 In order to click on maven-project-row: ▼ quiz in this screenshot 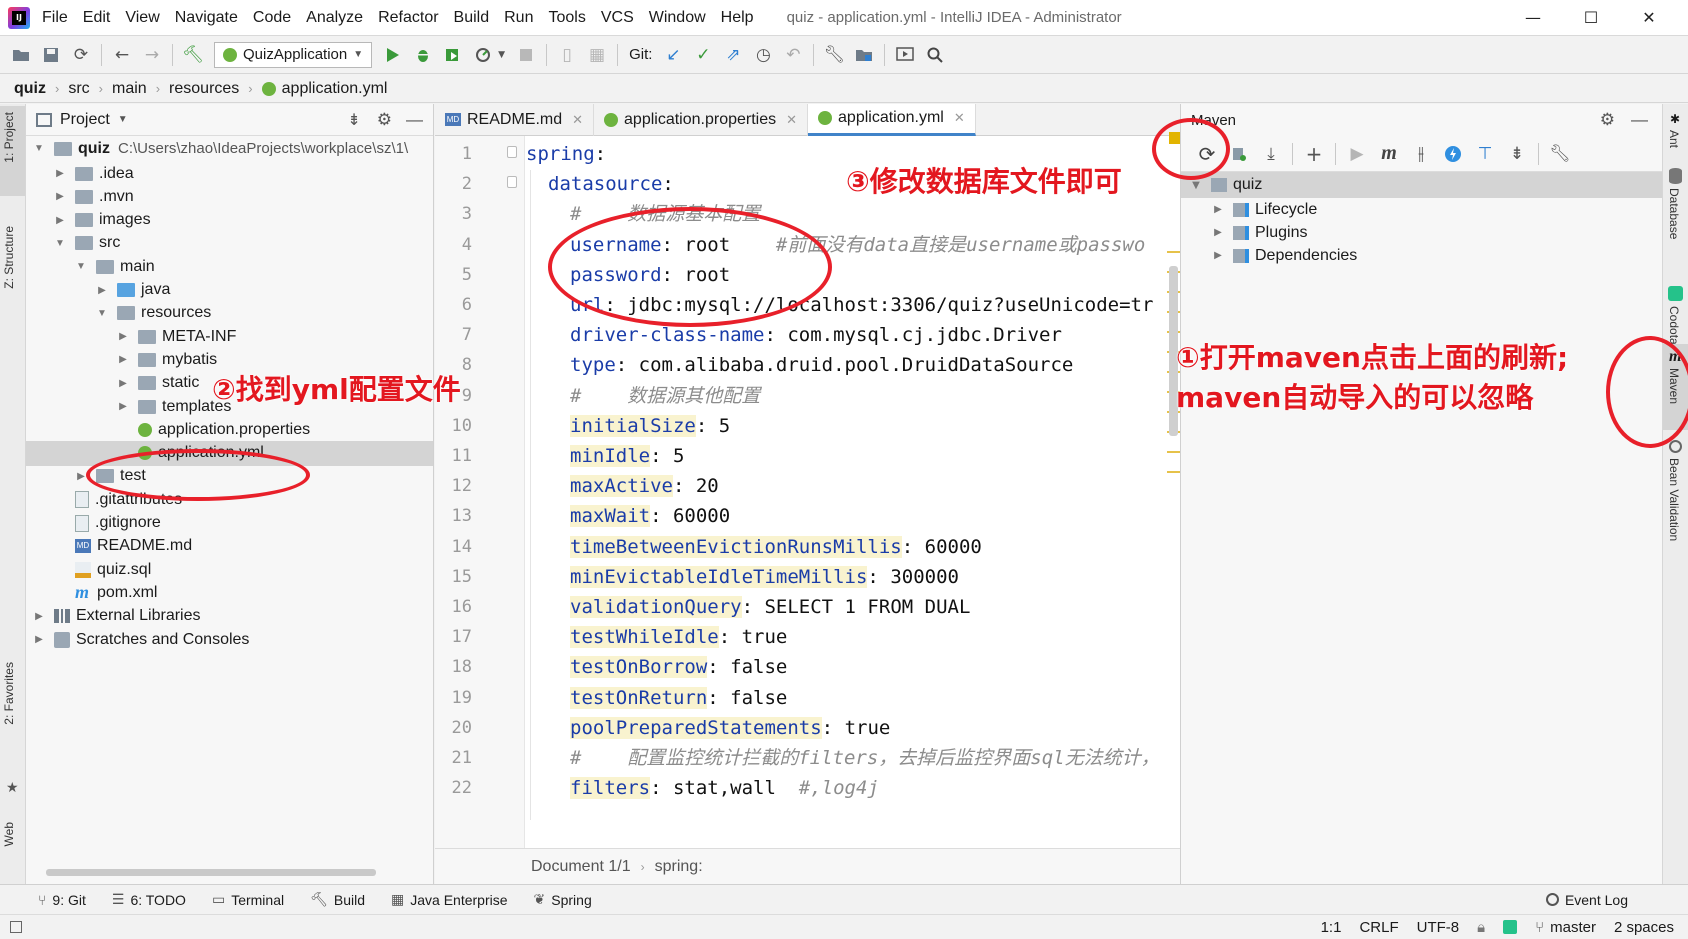, I will do `click(1421, 185)`.